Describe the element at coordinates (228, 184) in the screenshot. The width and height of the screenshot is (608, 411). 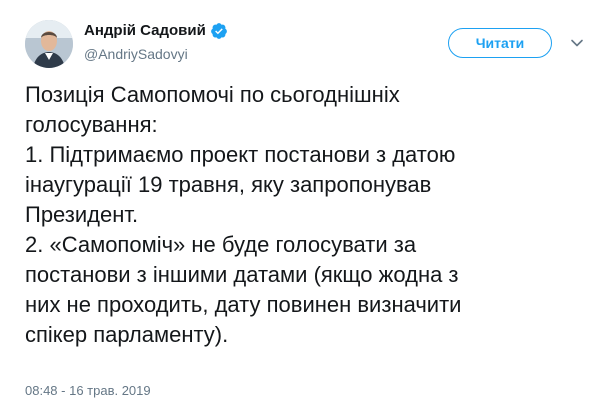
I see `tweet-text-line: інаугурації 19 травня, яку запропонував` at that location.